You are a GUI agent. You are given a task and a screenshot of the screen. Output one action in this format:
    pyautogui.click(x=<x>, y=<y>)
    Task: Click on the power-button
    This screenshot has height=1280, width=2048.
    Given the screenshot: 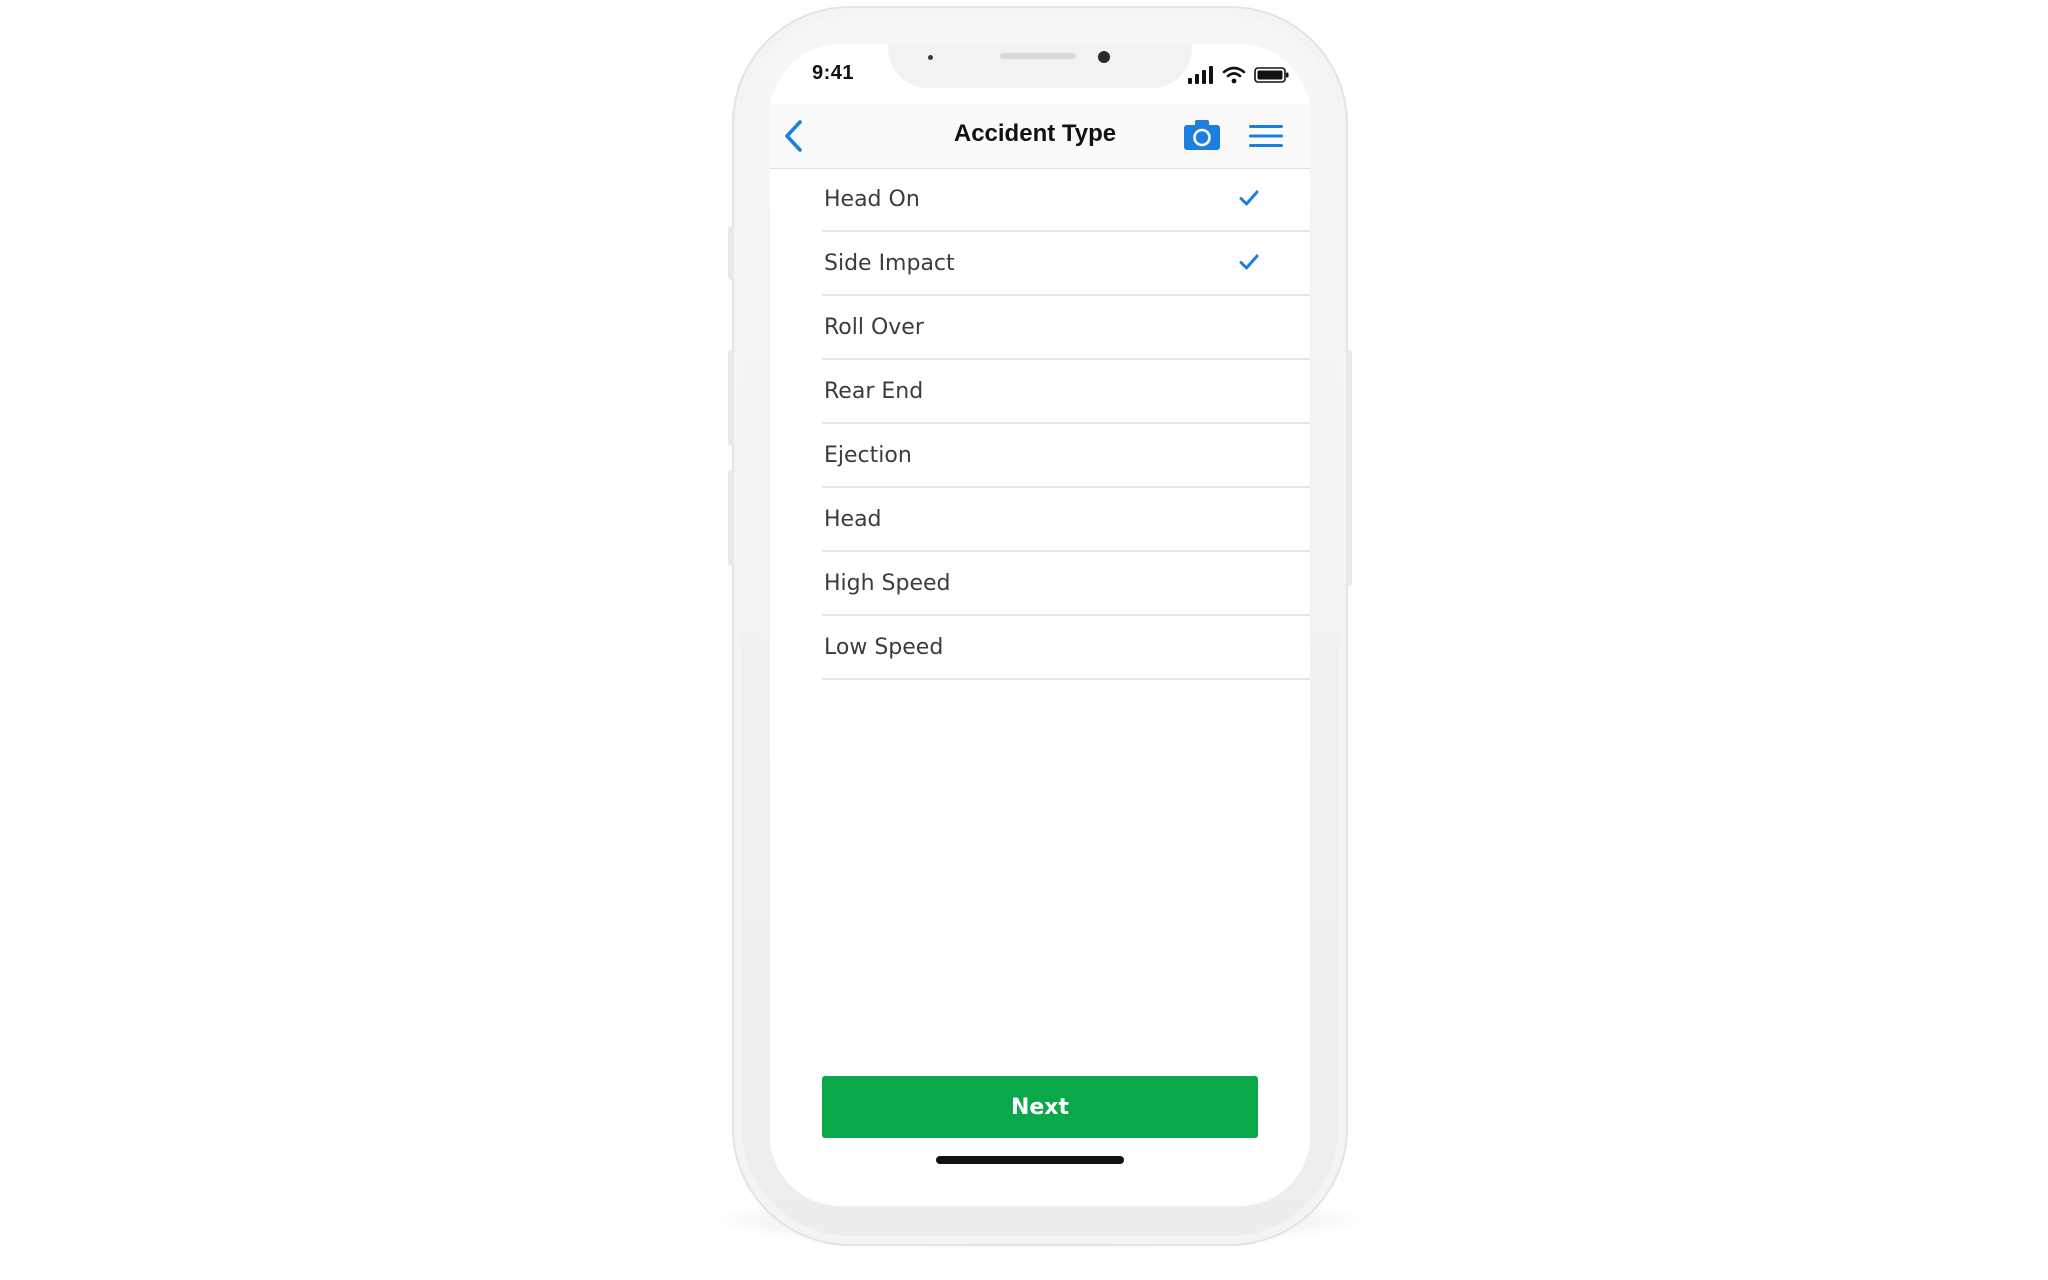 What is the action you would take?
    pyautogui.click(x=1349, y=468)
    